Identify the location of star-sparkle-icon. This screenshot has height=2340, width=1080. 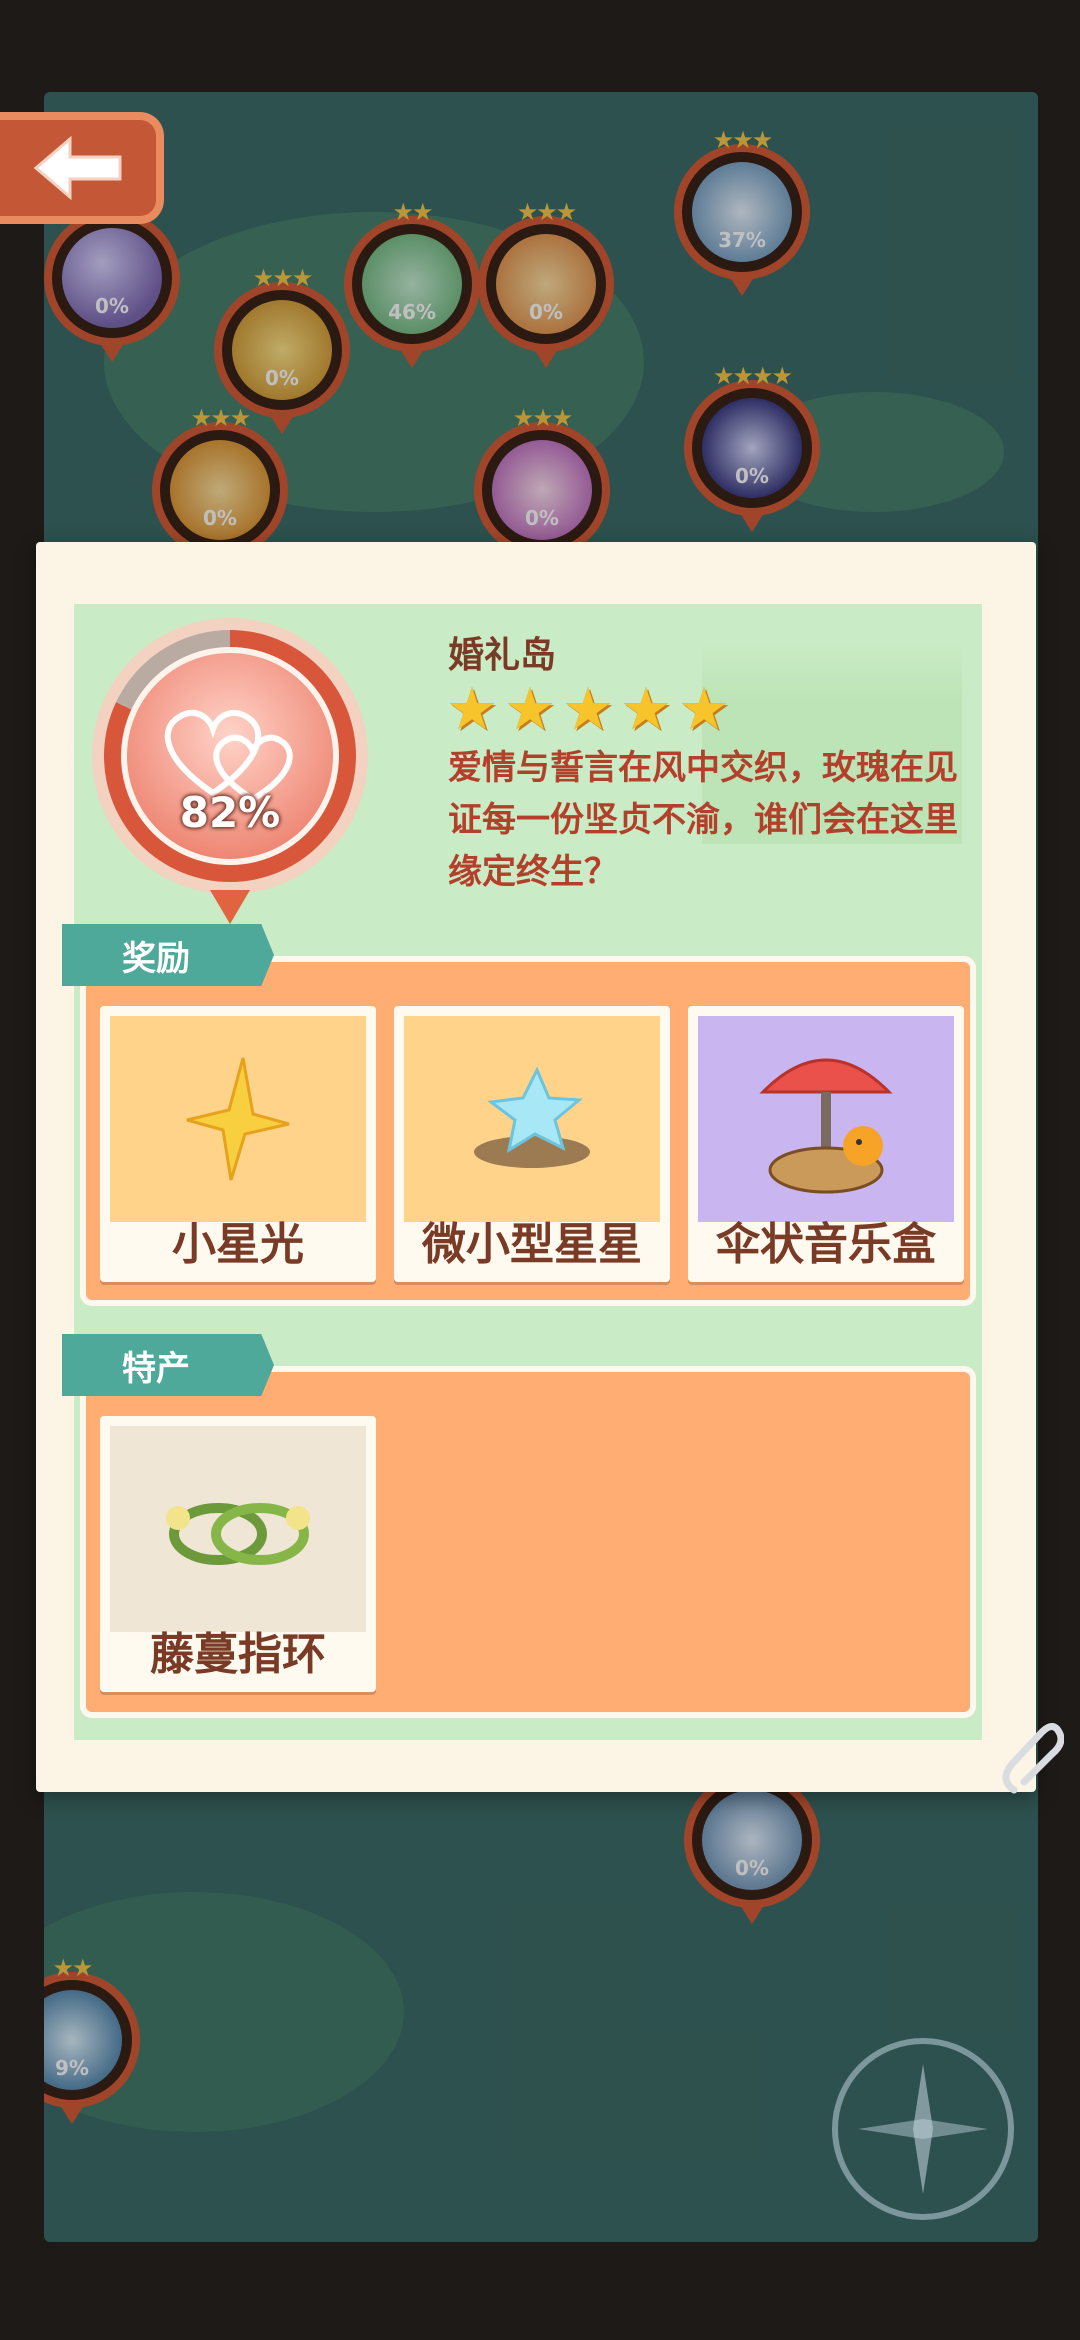
(238, 1119).